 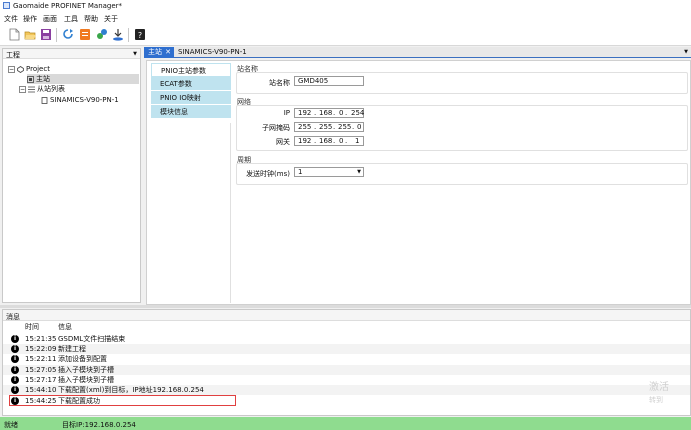 I want to click on gateway-label: 网关, so click(x=283, y=142).